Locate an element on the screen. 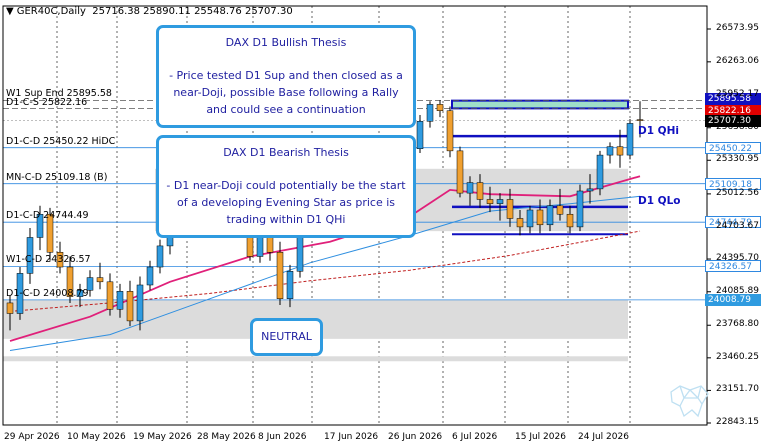  x-tick-label: 19 May 2026 is located at coordinates (162, 437).